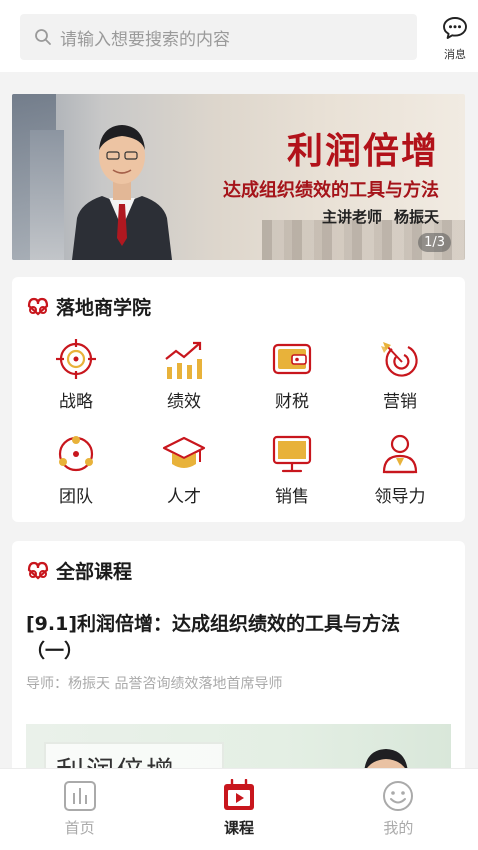 The width and height of the screenshot is (478, 850). I want to click on smiley-icon, so click(398, 796).